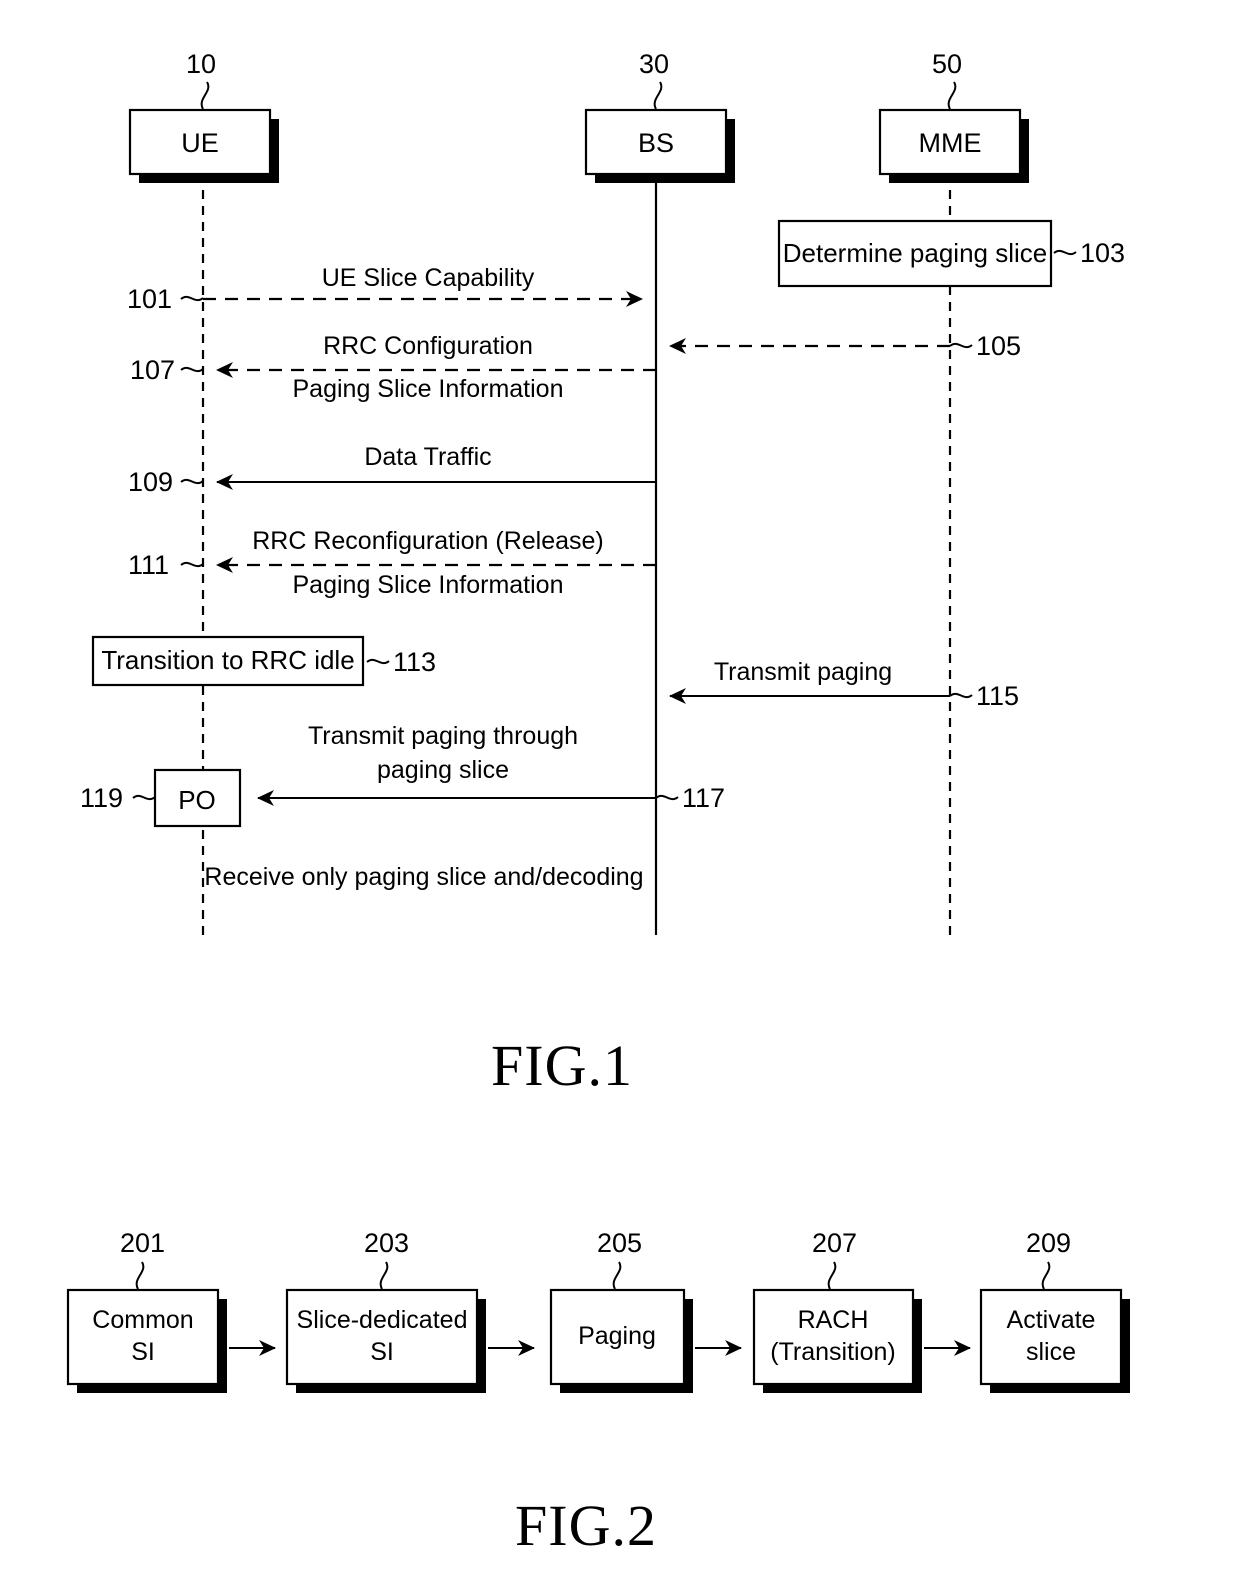 This screenshot has width=1240, height=1596. Describe the element at coordinates (1051, 1352) in the screenshot. I see `flow-box-209-line2: slice` at that location.